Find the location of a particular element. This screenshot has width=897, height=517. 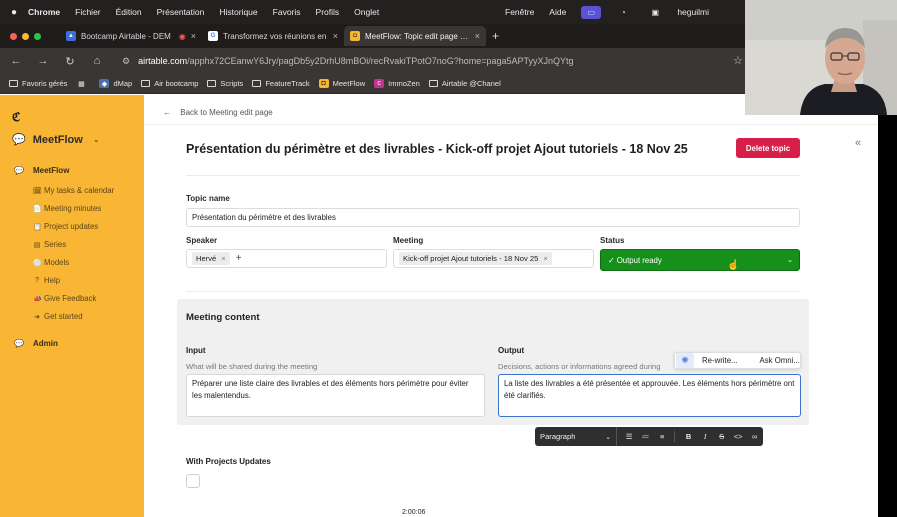

display-icon: ▣ is located at coordinates (655, 12).